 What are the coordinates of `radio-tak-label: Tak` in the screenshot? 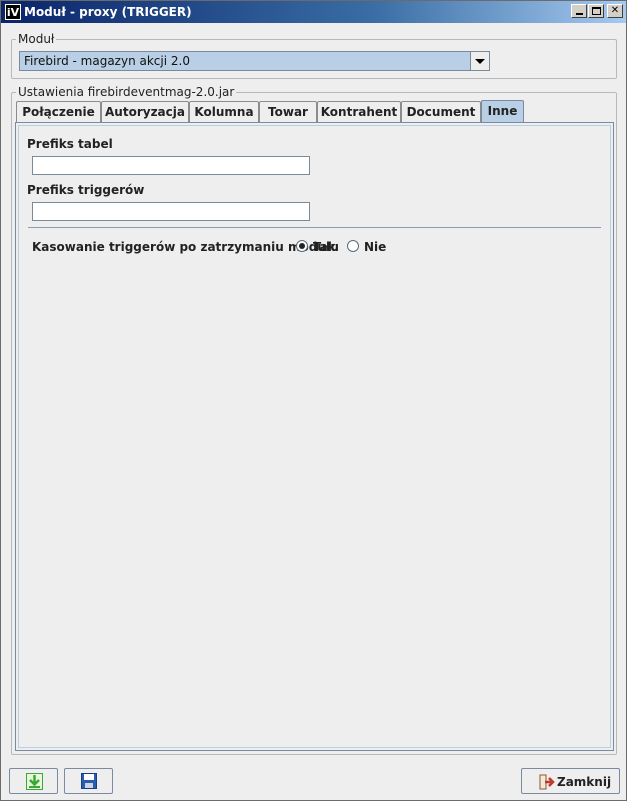 It's located at (324, 247).